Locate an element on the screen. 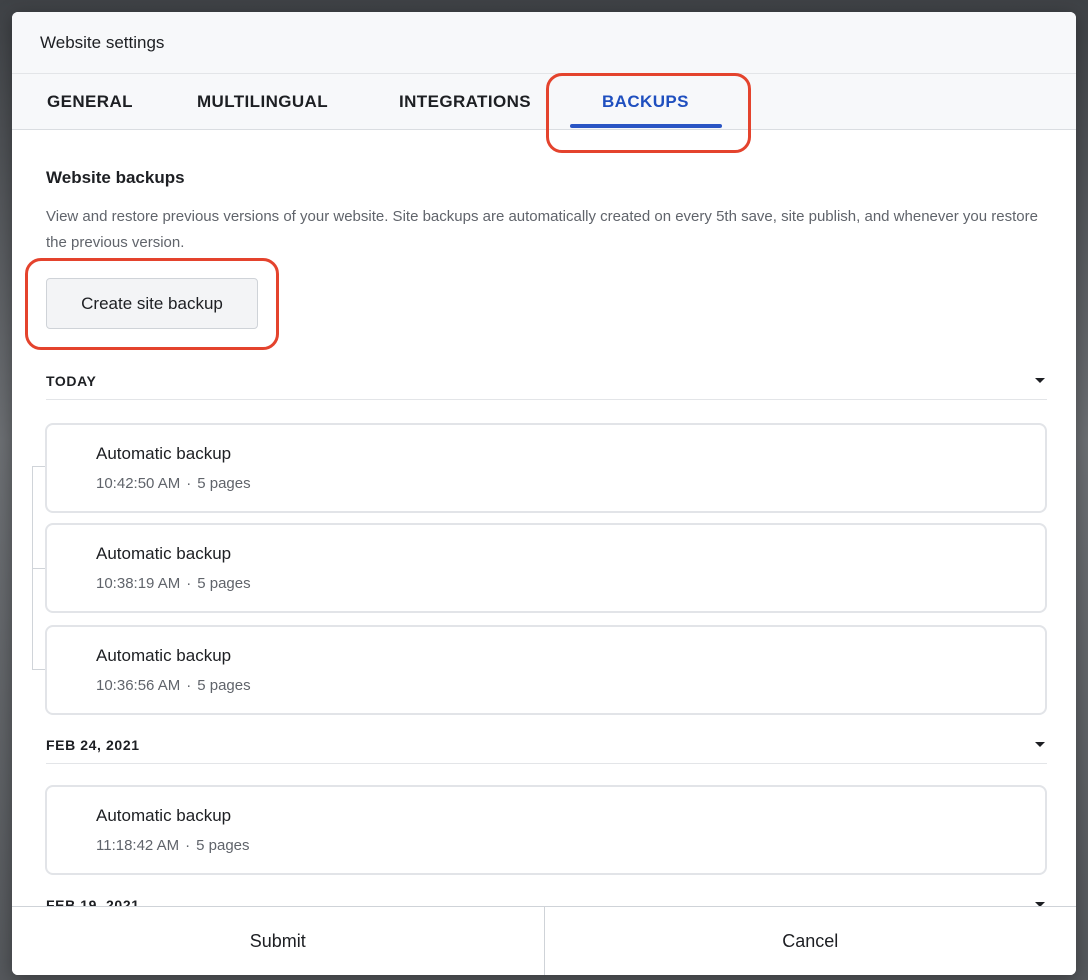 The height and width of the screenshot is (980, 1088). tab-backups: BACKUPS is located at coordinates (645, 101).